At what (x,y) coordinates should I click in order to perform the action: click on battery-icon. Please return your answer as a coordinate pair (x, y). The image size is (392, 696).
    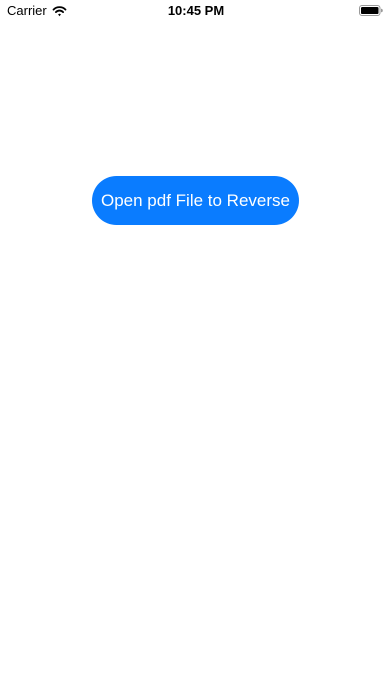
    Looking at the image, I should click on (371, 10).